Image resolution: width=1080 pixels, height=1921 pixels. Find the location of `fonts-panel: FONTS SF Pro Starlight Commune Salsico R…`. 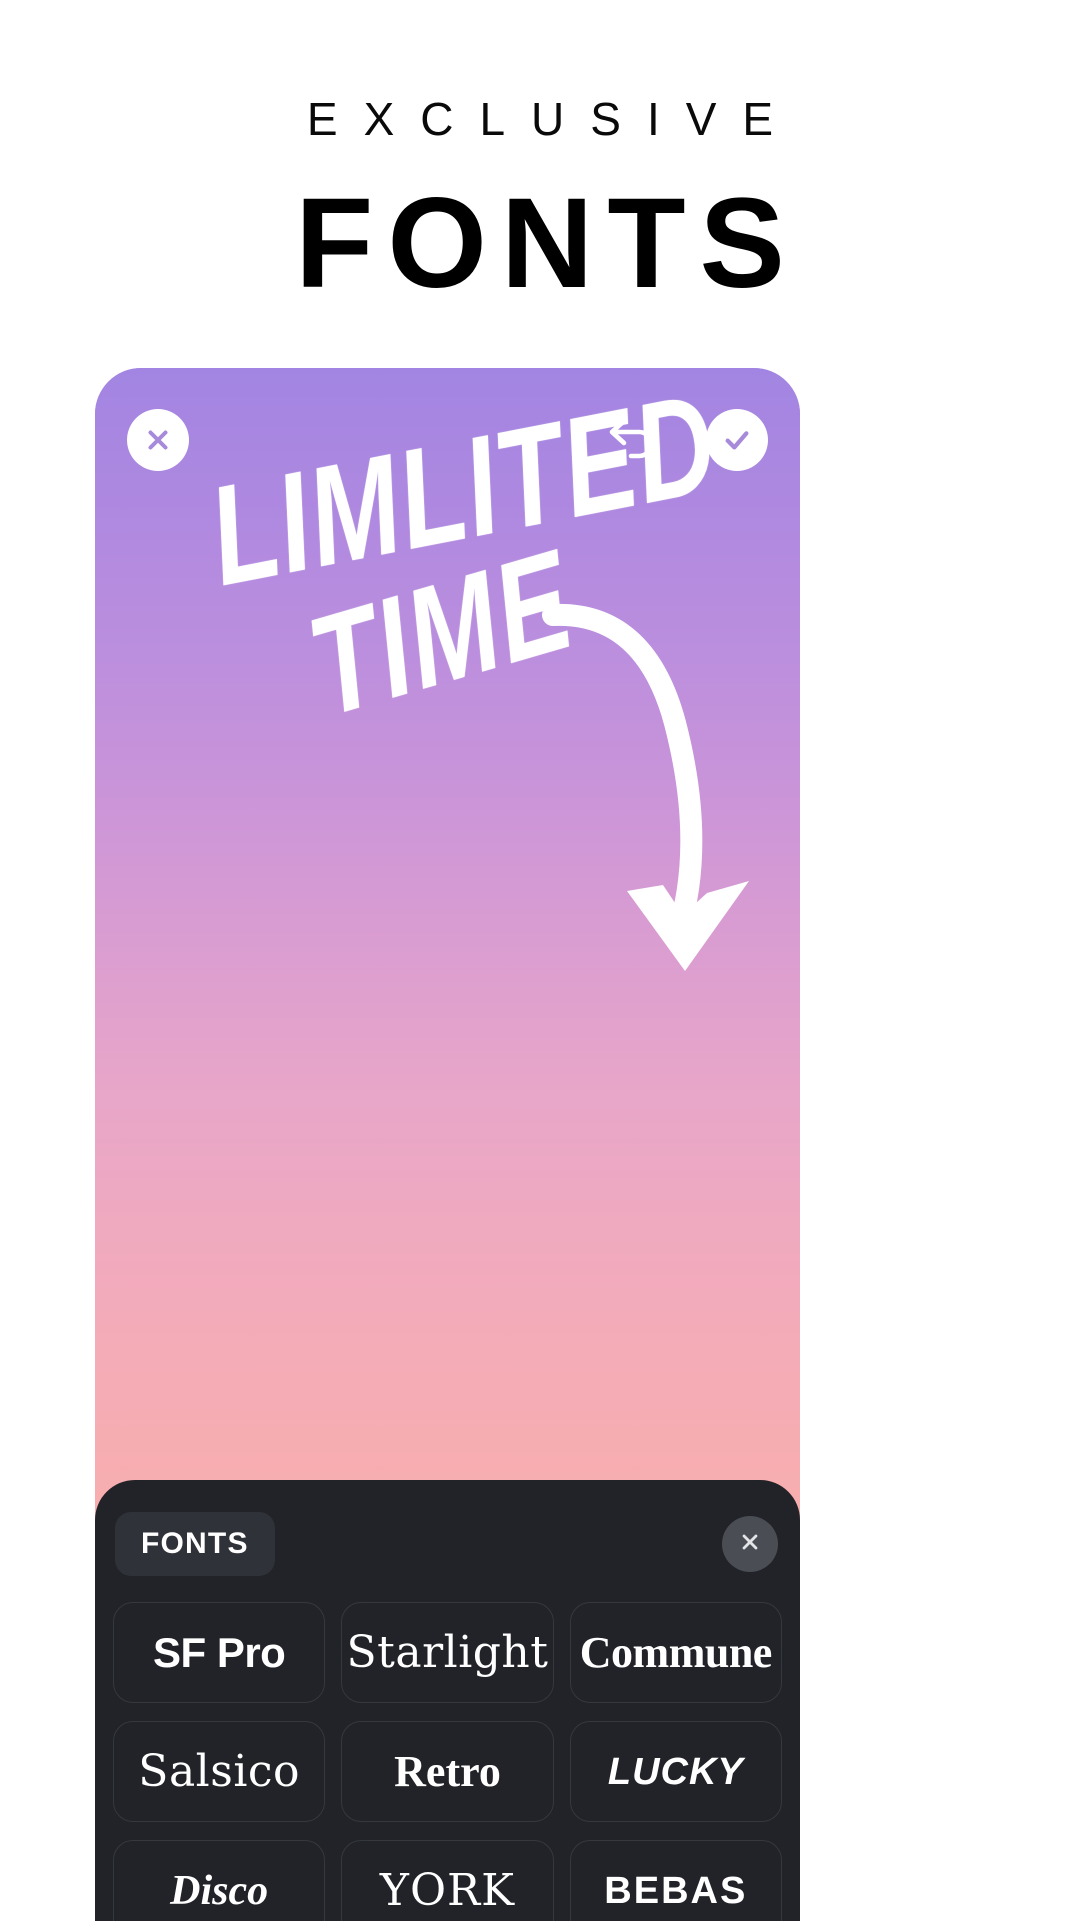

fonts-panel: FONTS SF Pro Starlight Commune Salsico R… is located at coordinates (447, 1700).